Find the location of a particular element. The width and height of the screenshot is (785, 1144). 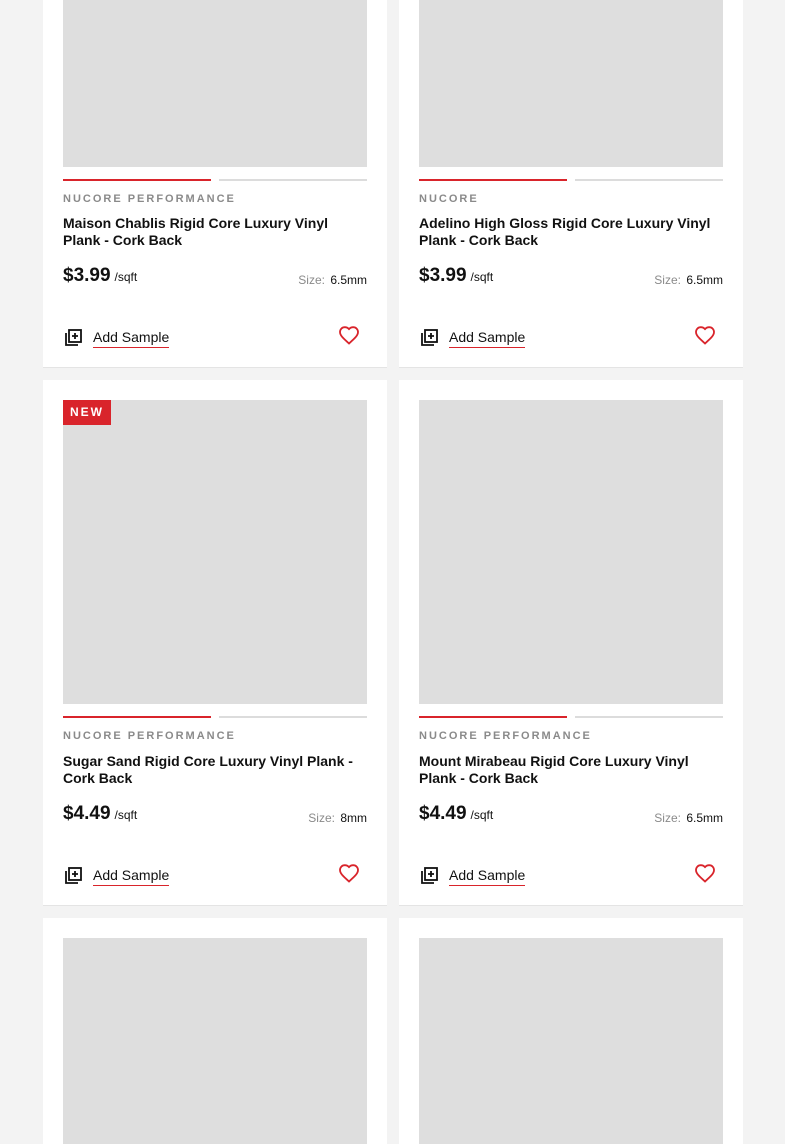

product-brand: NUCORE is located at coordinates (449, 199).